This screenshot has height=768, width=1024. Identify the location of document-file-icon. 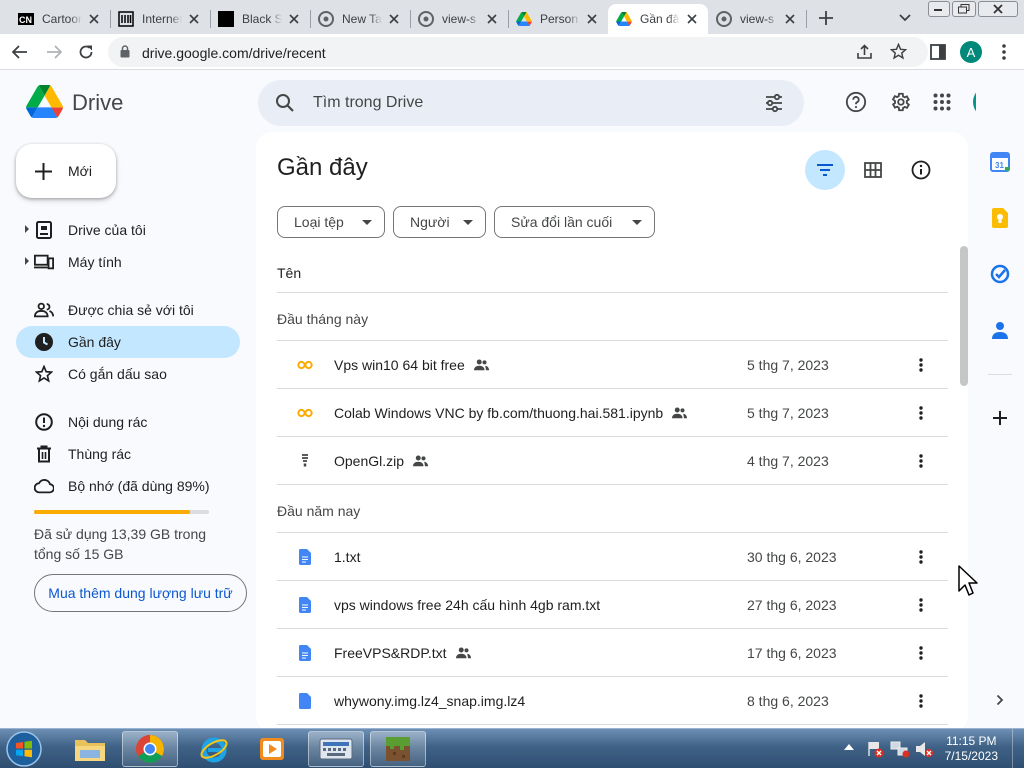
(305, 557).